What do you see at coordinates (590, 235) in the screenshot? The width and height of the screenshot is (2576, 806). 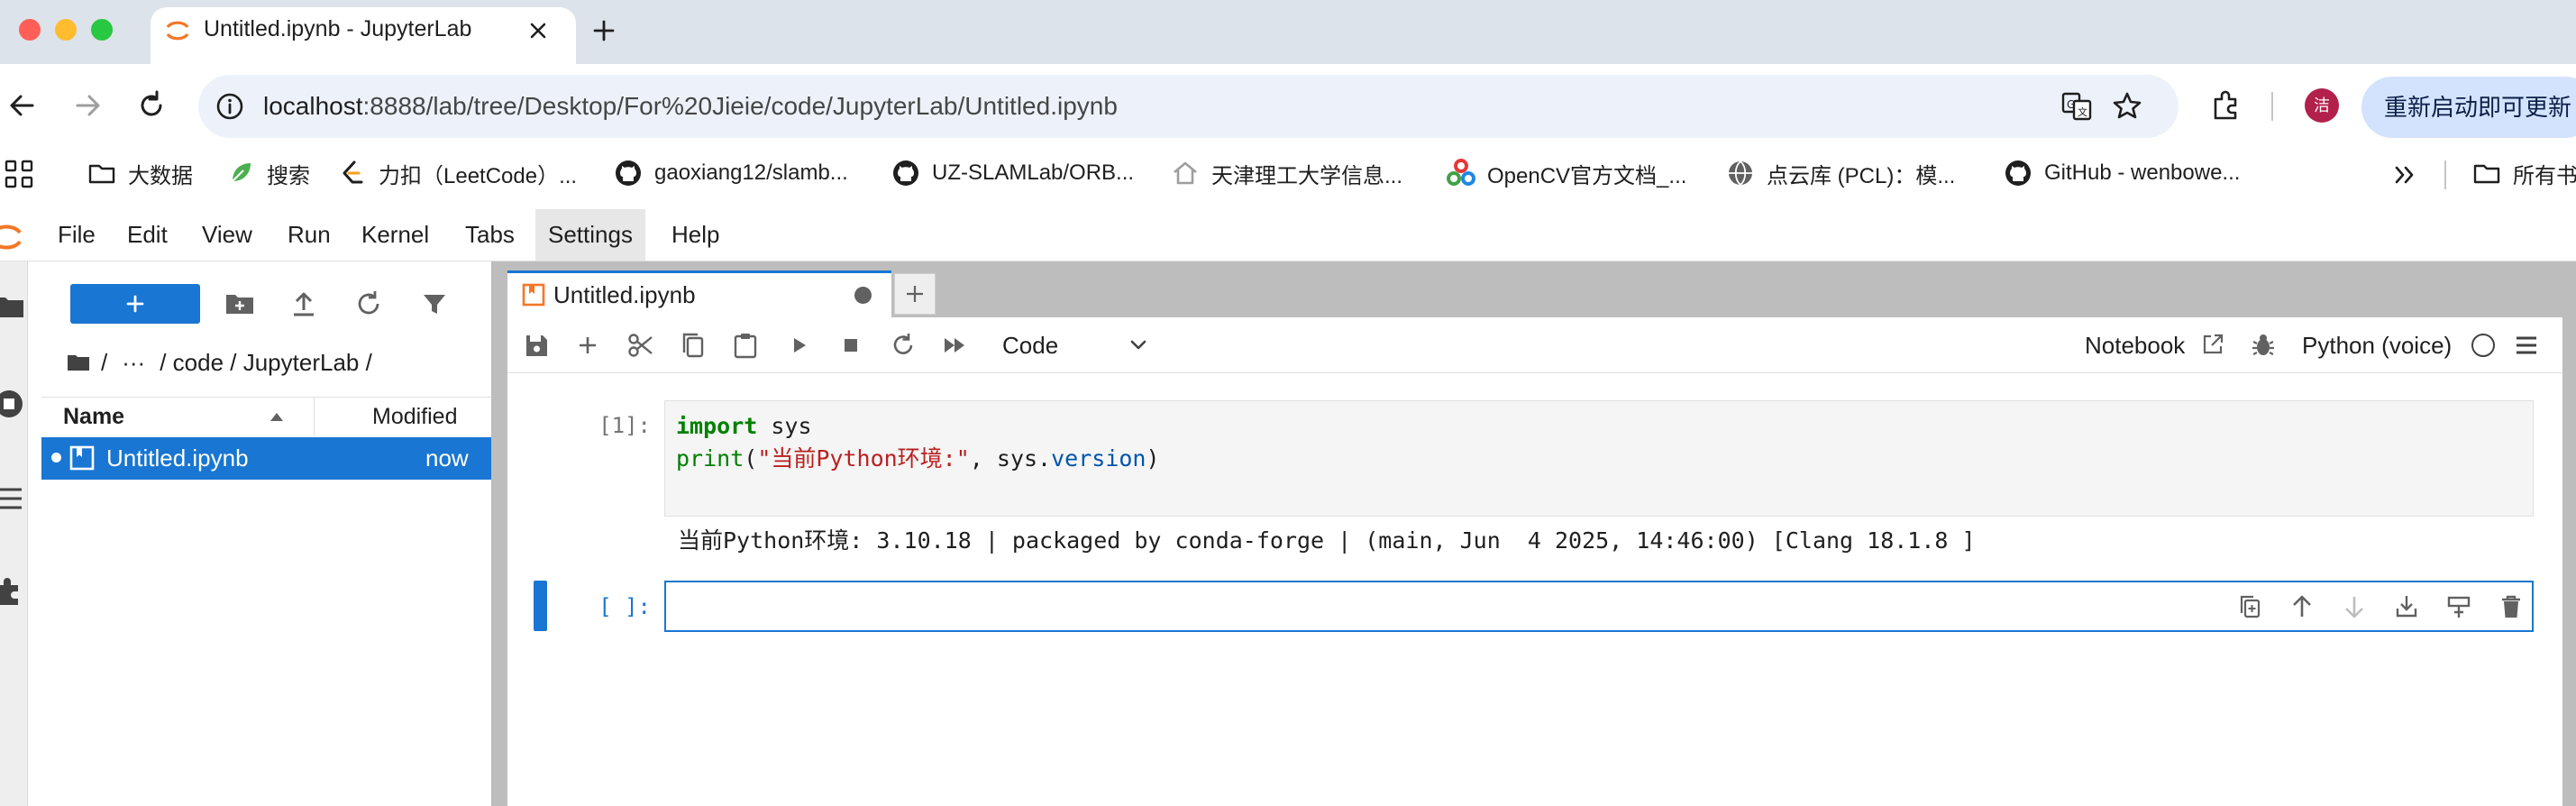 I see `menu-settings: Settings` at bounding box center [590, 235].